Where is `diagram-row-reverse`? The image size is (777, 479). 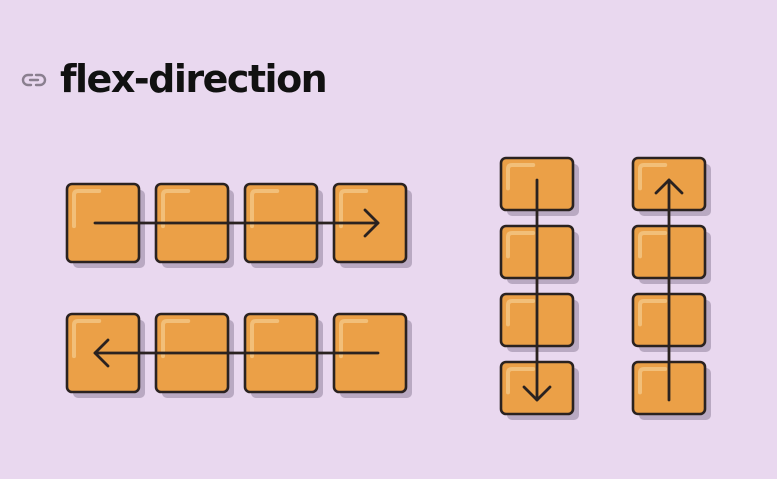
diagram-row-reverse is located at coordinates (238, 355).